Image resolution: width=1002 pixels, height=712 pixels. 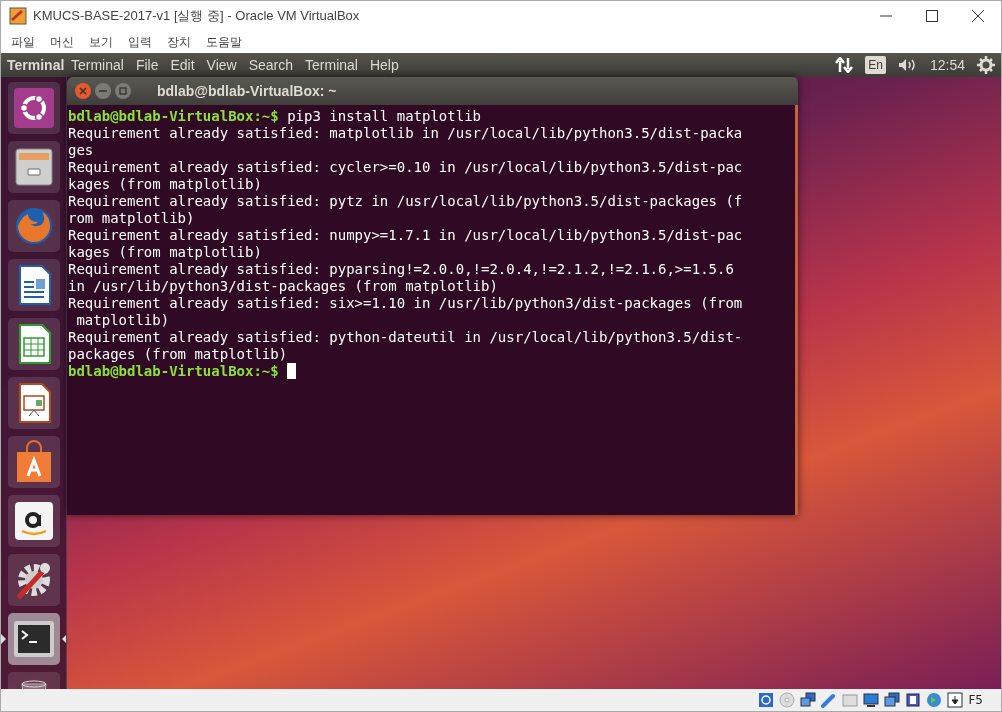 I want to click on minimize-icon, so click(x=103, y=91).